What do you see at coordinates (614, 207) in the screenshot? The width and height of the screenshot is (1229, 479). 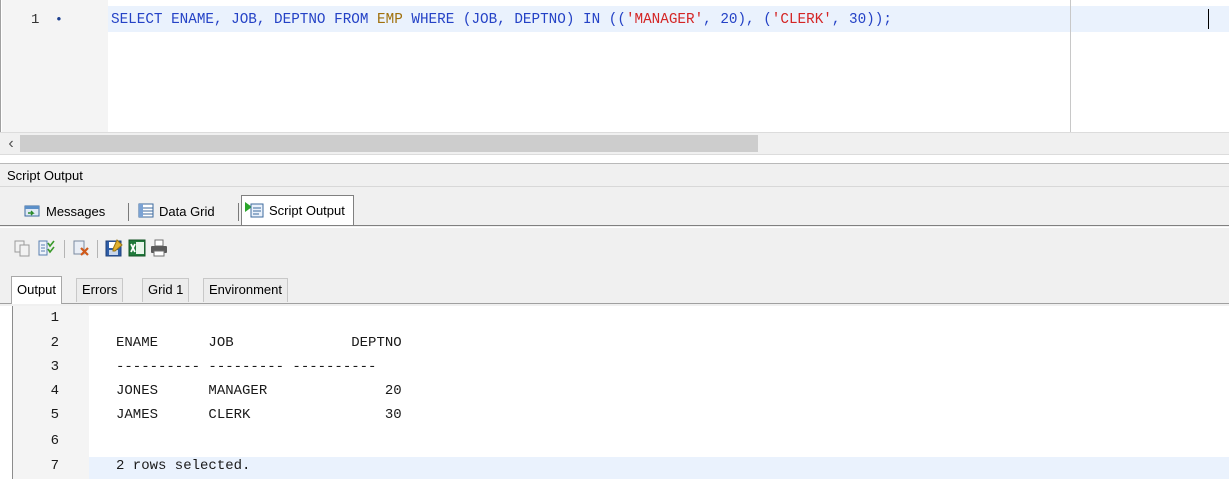 I see `result-tab-strip: Messages Data Grid Script Output` at bounding box center [614, 207].